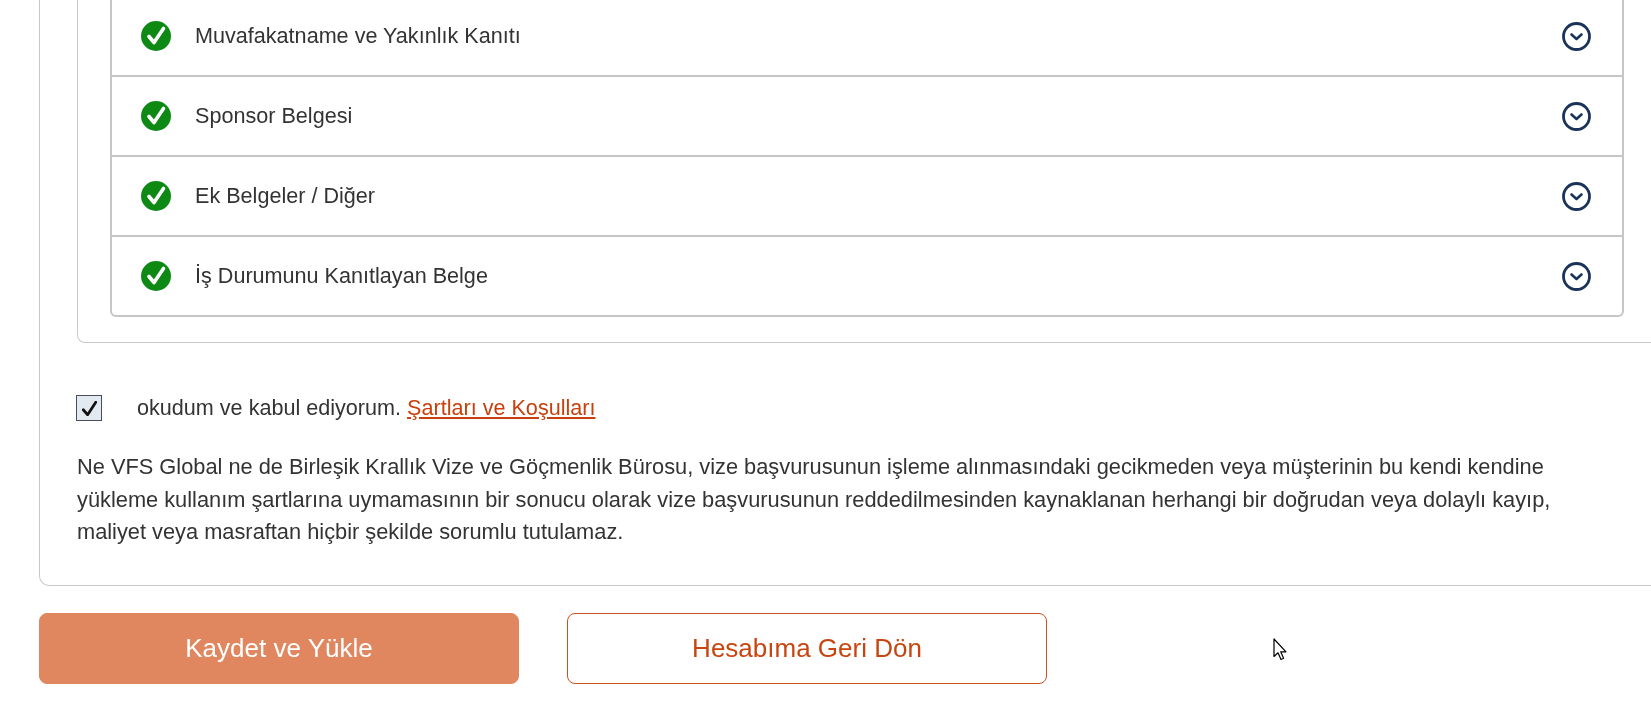  I want to click on checkmark-icon, so click(89, 408).